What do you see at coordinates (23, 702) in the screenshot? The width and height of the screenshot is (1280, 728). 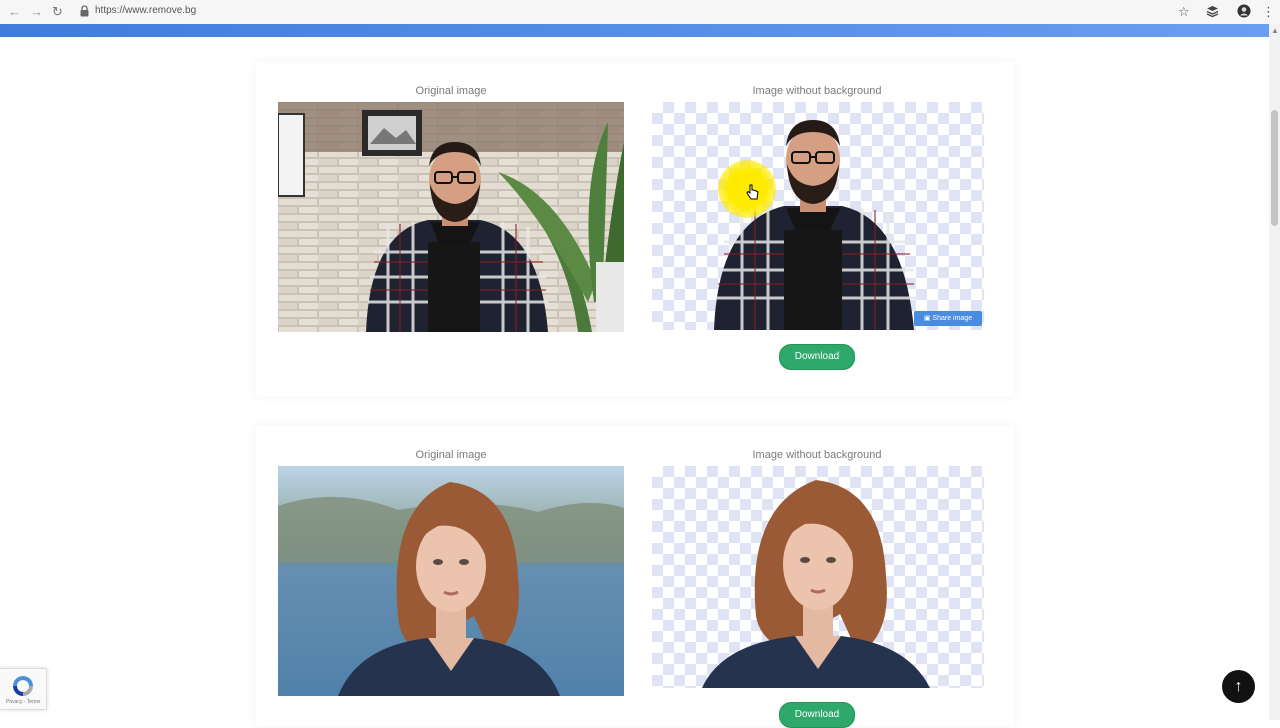 I see `recaptcha-terms: Privacy - Terms` at bounding box center [23, 702].